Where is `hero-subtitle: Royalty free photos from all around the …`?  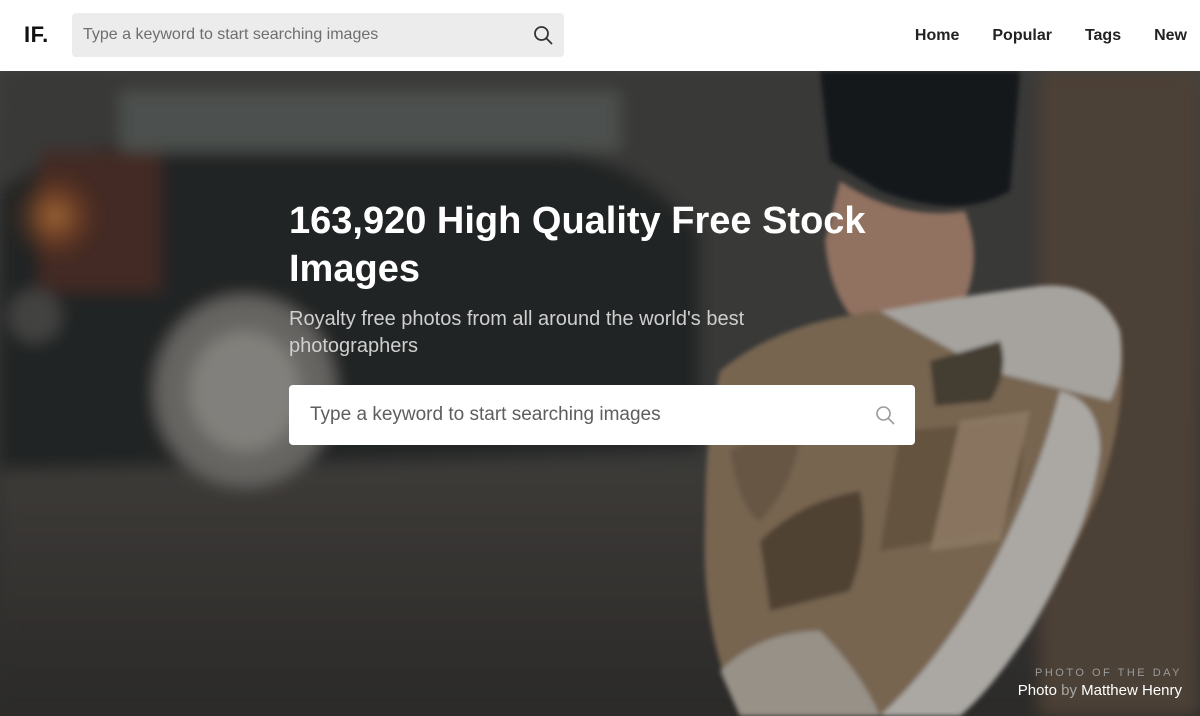
hero-subtitle: Royalty free photos from all around the … is located at coordinates (517, 332).